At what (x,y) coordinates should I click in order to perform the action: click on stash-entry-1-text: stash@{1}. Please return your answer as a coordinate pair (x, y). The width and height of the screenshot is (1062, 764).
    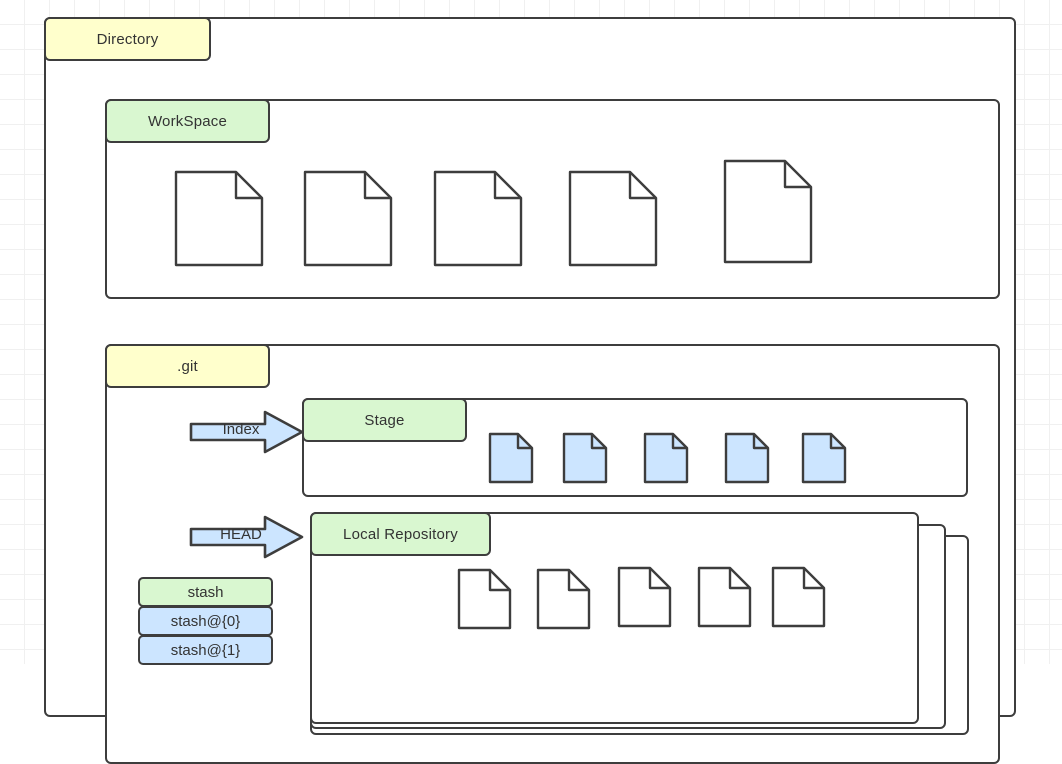
    Looking at the image, I should click on (205, 650).